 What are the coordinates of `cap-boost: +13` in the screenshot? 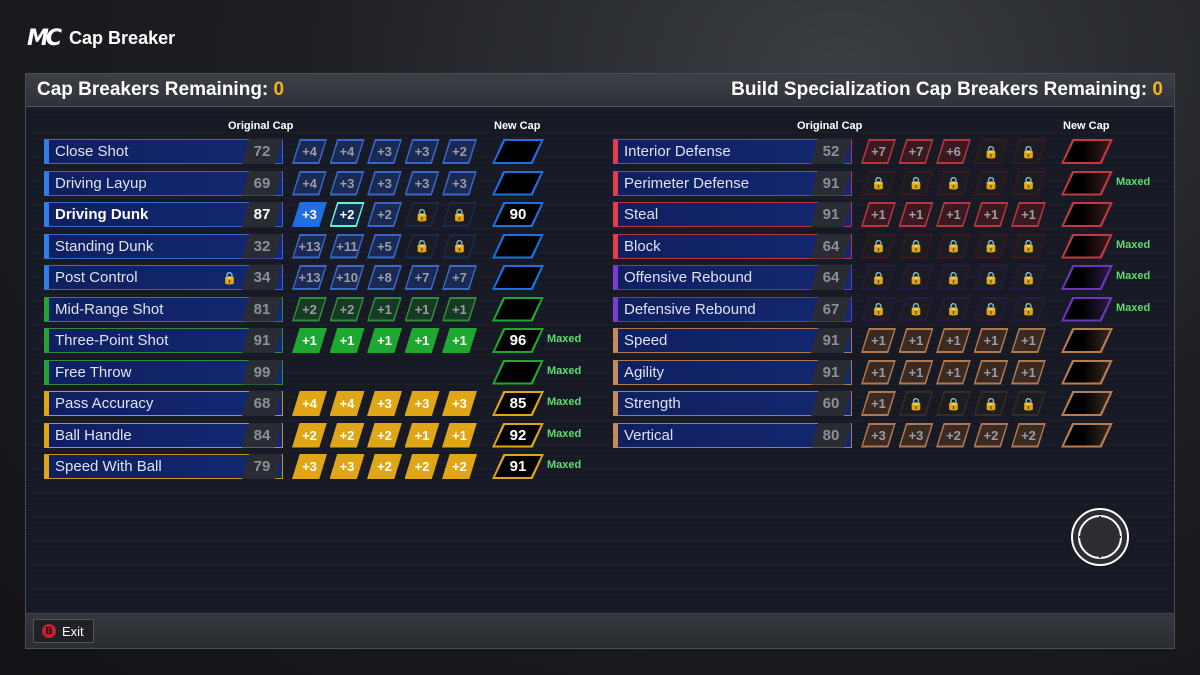 It's located at (309, 277).